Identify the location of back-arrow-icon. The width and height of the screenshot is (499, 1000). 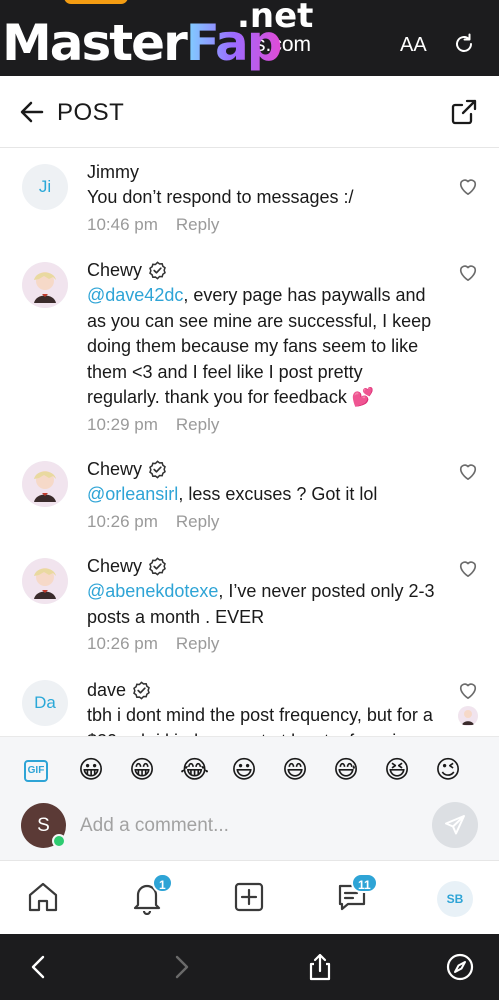
(32, 112).